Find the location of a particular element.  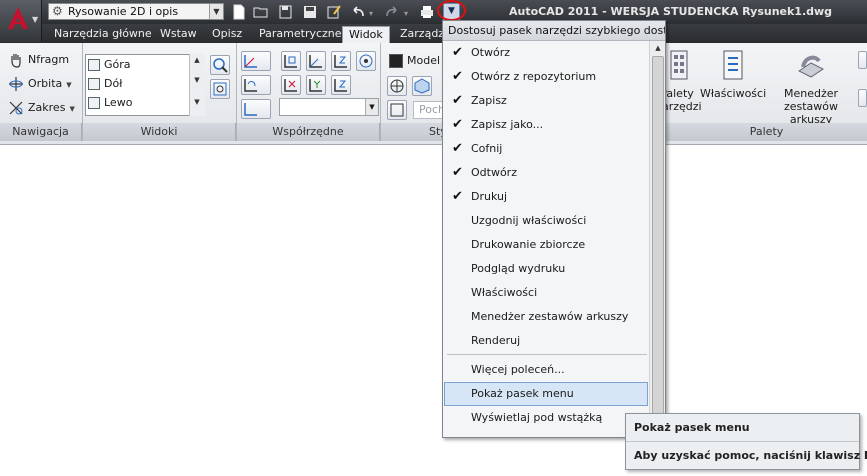

views-gallery: Góra Dół Lewo is located at coordinates (145, 85).